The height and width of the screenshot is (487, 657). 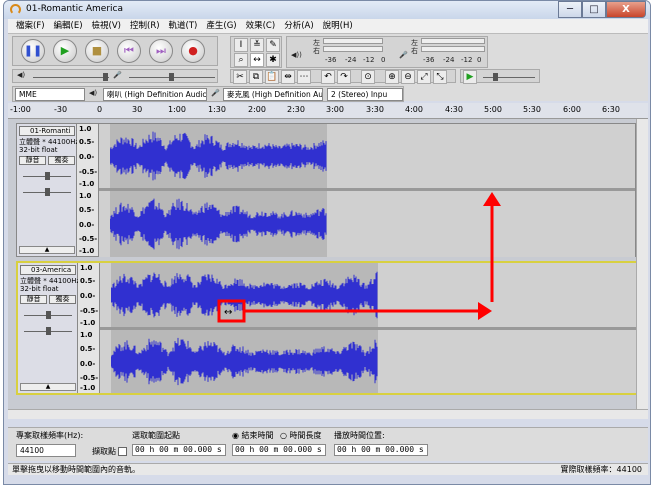 I want to click on envelope-tool-icon: ≚, so click(x=257, y=45).